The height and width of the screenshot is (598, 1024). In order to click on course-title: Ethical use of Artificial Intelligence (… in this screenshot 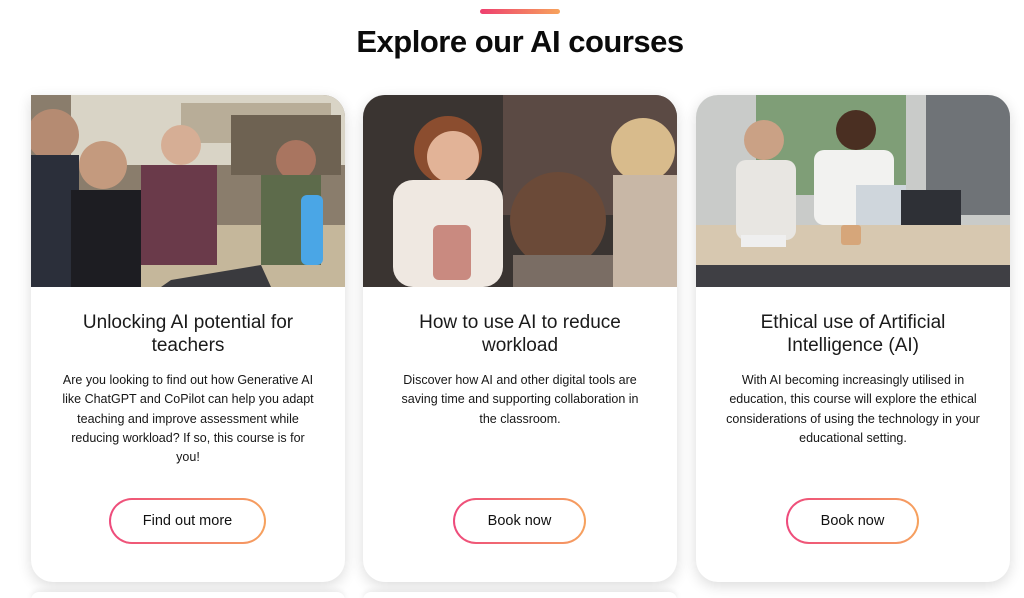, I will do `click(853, 334)`.